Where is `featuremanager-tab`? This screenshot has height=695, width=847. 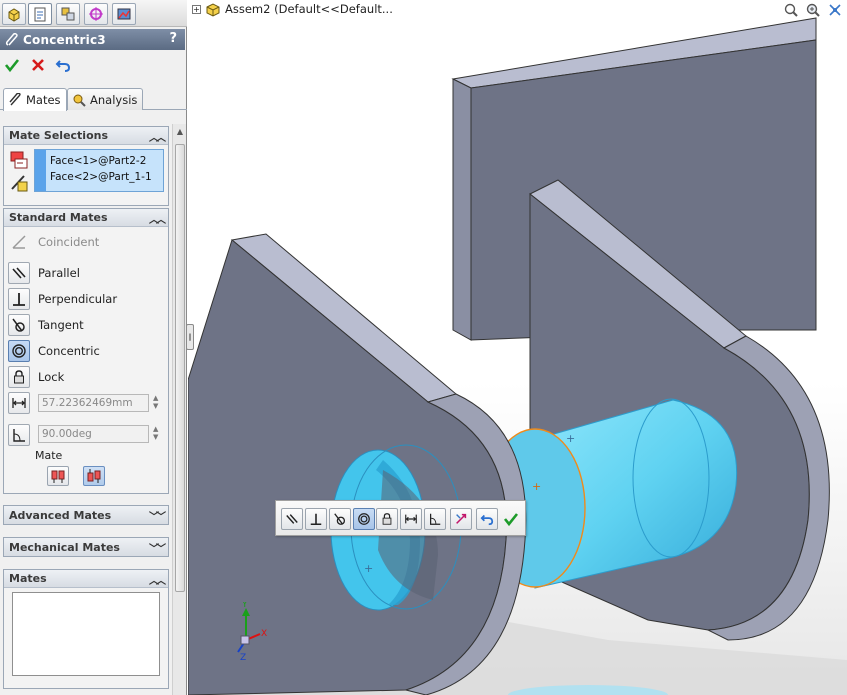
featuremanager-tab is located at coordinates (14, 14).